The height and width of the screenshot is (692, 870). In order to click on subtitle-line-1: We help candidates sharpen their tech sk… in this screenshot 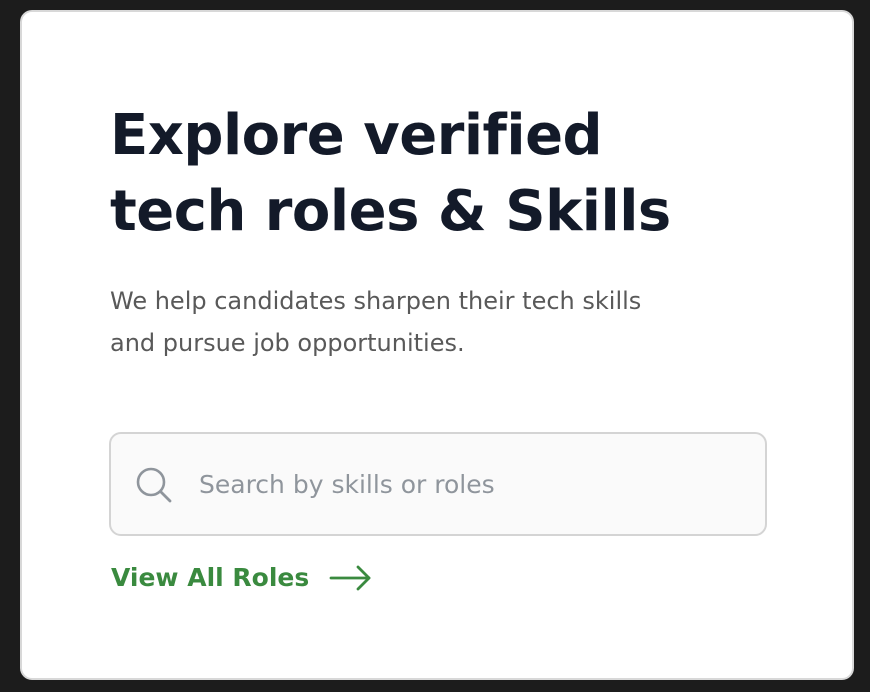, I will do `click(376, 301)`.